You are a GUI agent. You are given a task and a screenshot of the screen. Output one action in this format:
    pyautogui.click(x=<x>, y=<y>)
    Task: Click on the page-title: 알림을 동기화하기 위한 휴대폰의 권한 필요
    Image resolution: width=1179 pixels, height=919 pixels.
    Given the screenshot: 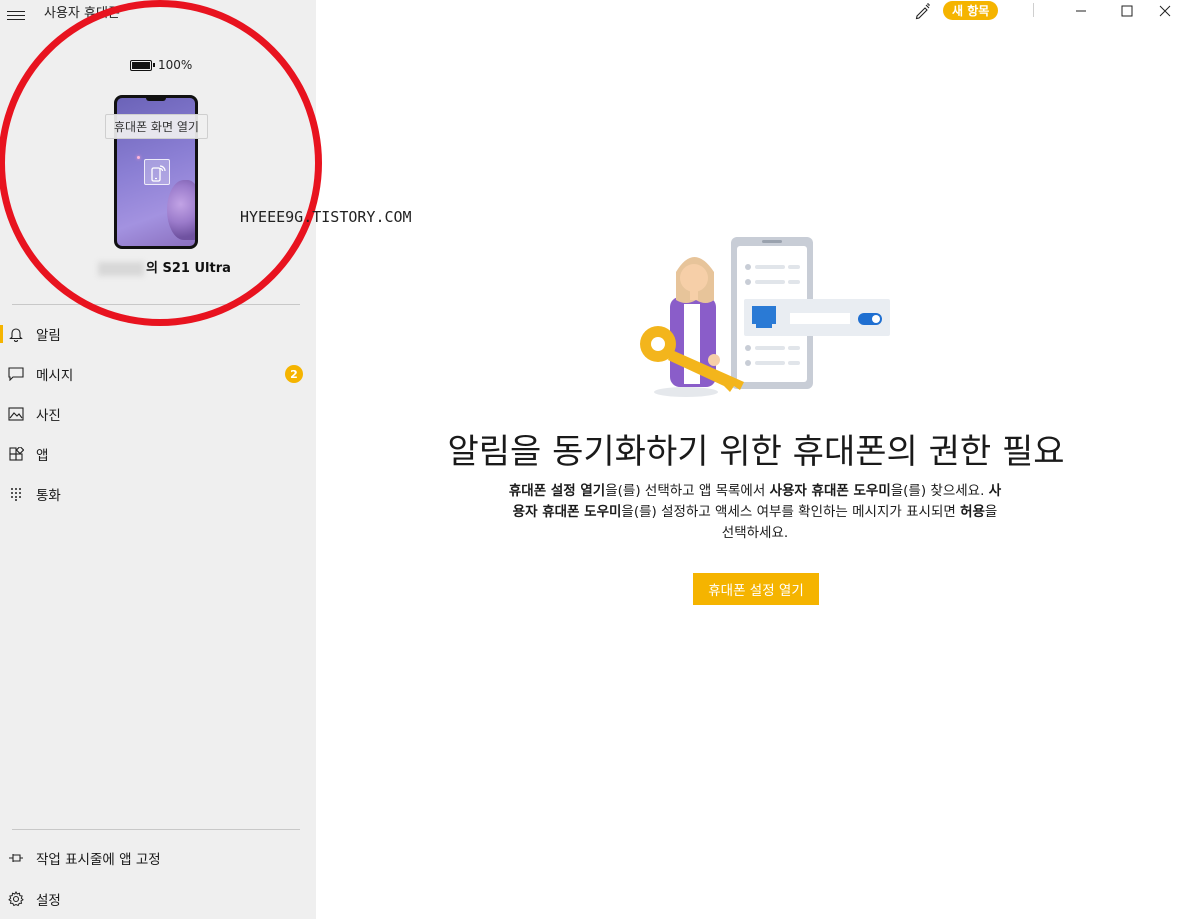 What is the action you would take?
    pyautogui.click(x=756, y=452)
    